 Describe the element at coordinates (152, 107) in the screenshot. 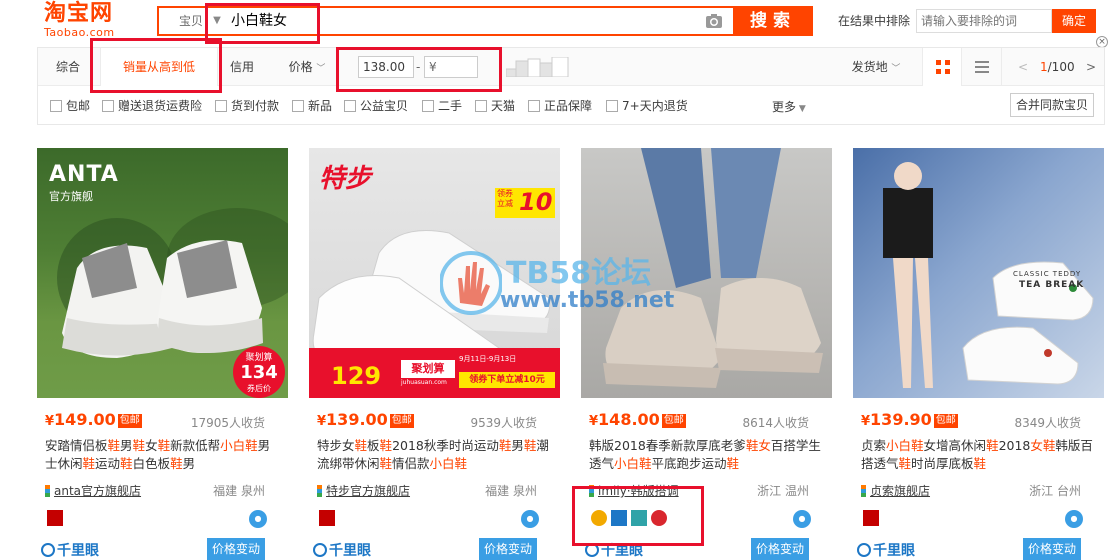

I see `filter-return-insurance: 赠送退货运费险` at that location.